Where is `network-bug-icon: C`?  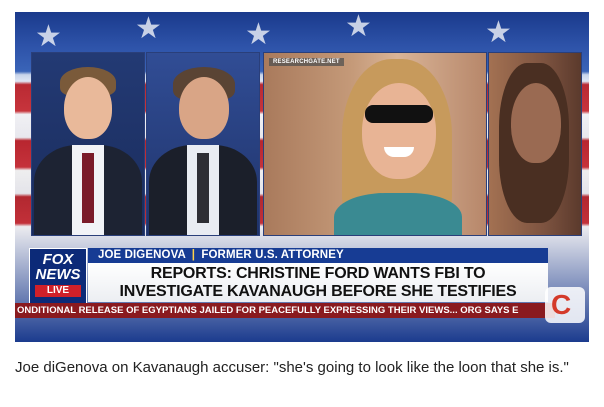
network-bug-icon: C is located at coordinates (565, 305).